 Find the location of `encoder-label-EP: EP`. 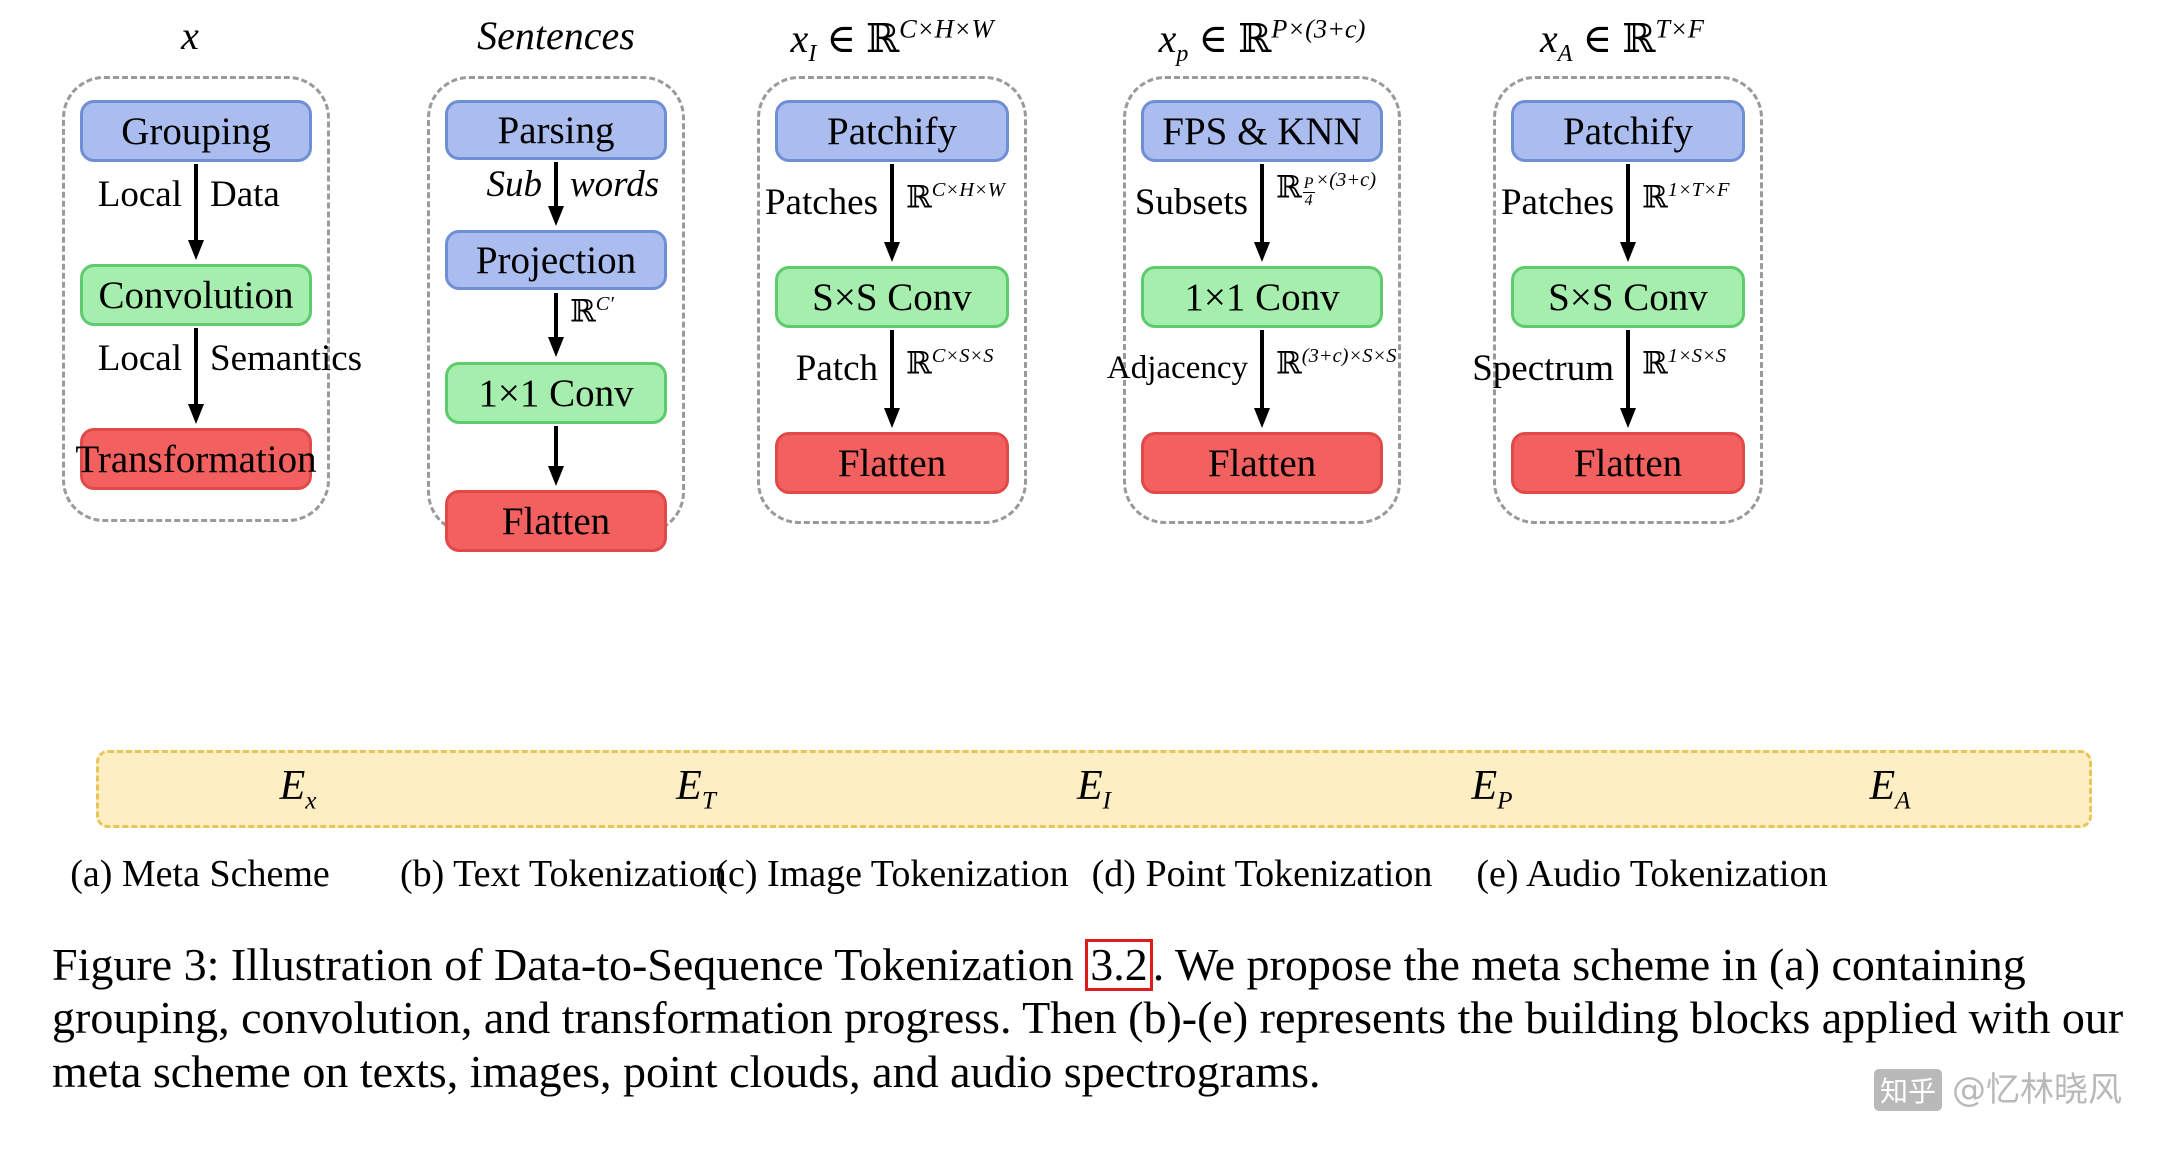

encoder-label-EP: EP is located at coordinates (1492, 789).